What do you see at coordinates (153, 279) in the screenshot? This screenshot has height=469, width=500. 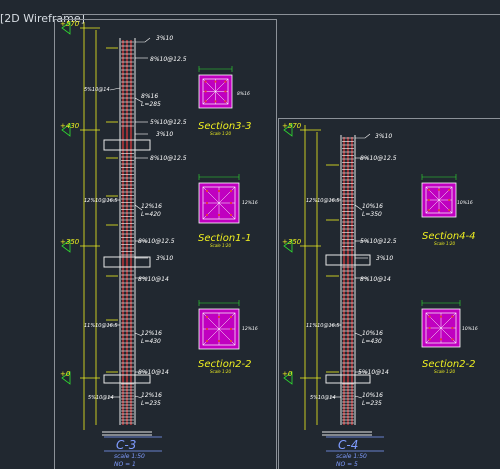 I see `c3-stirrups-mid2-label: 8%10@14` at bounding box center [153, 279].